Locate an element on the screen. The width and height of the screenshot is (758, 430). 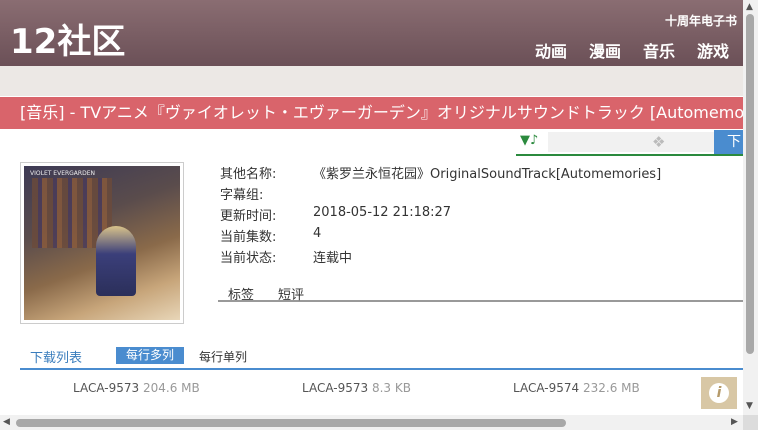
cover-artwork: VIOLET EVERGARDEN is located at coordinates (102, 243).